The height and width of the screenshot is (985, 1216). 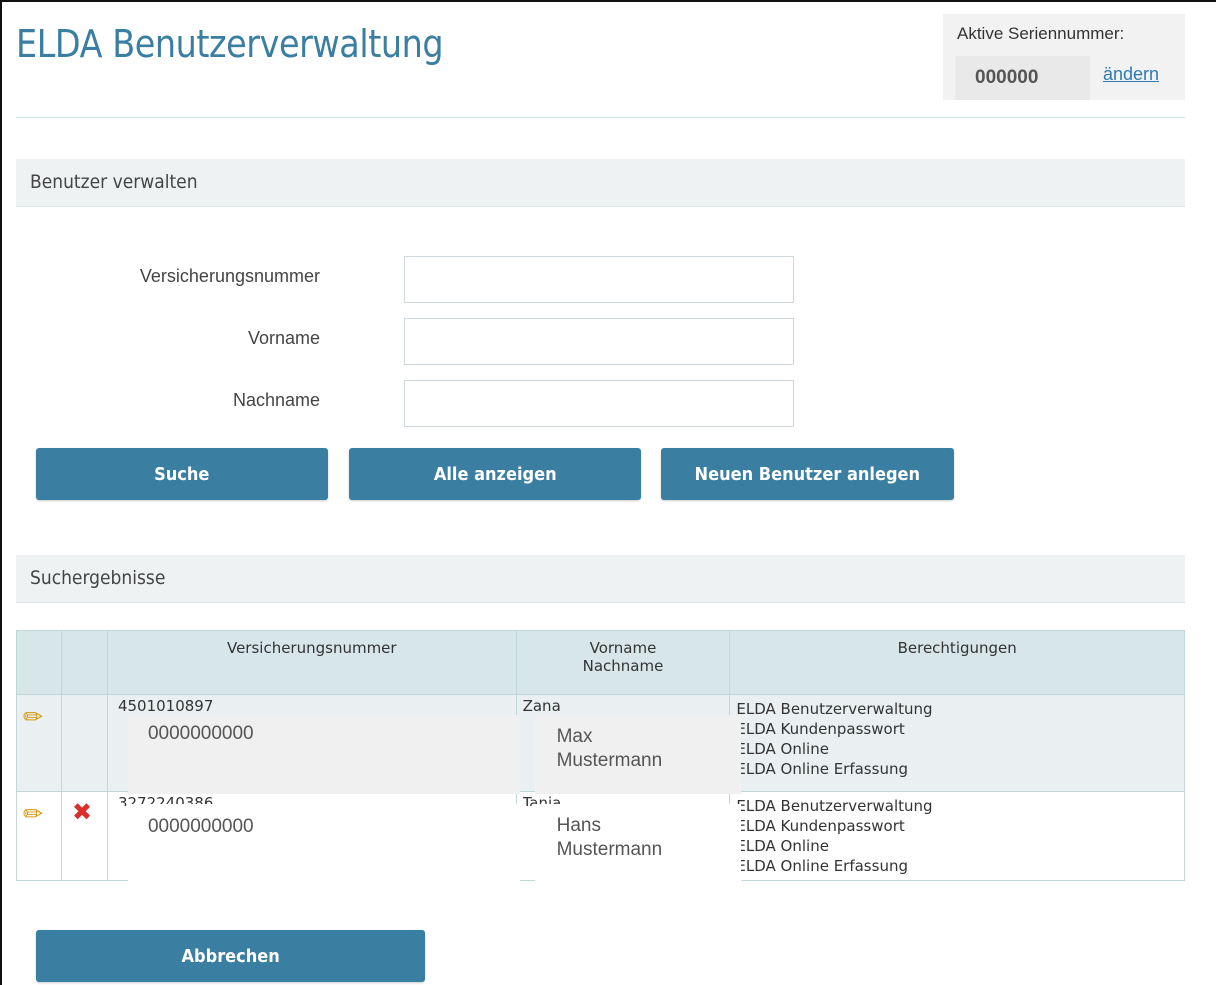 I want to click on header-divider, so click(x=600, y=117).